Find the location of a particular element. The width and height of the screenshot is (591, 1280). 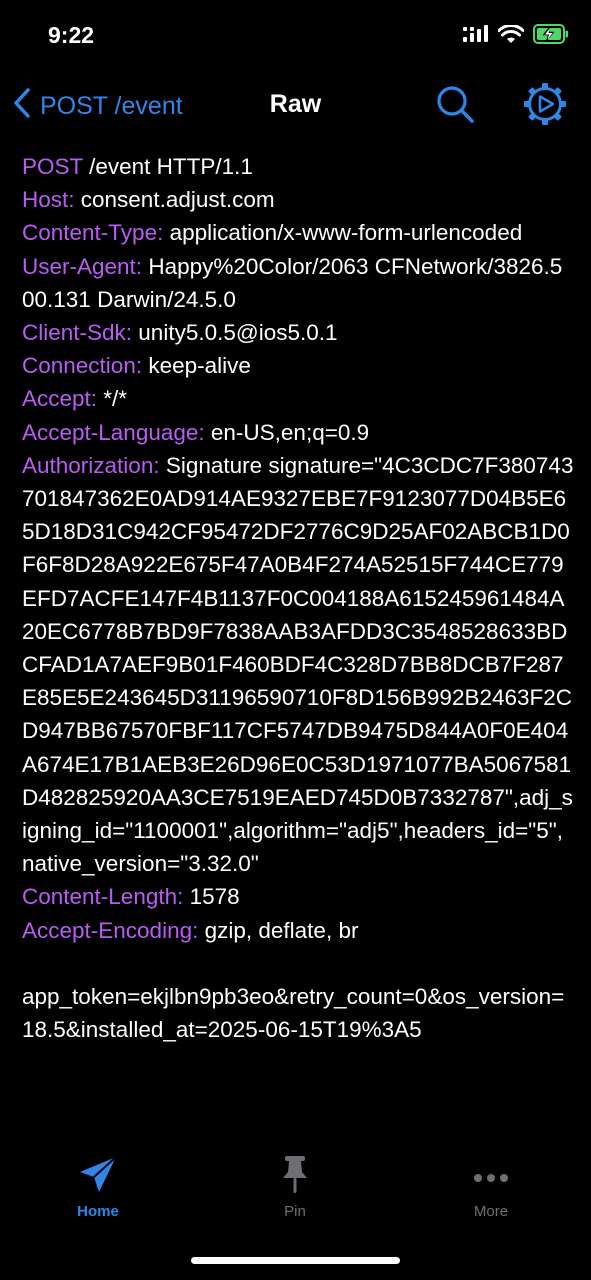

tab-label: Home is located at coordinates (98, 1211).